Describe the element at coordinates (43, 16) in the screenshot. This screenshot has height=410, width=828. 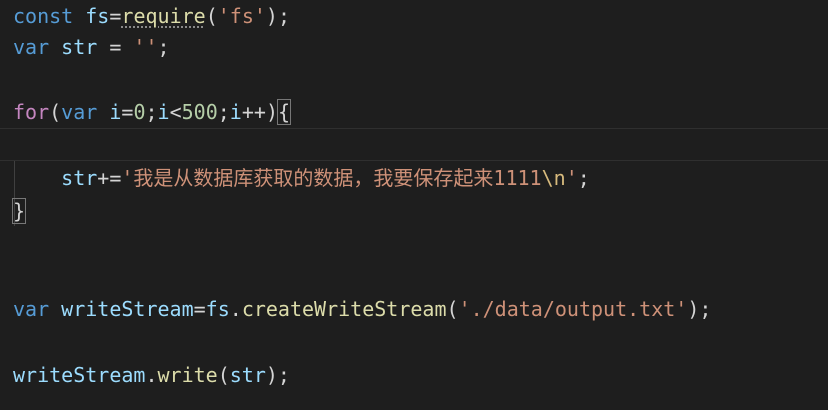
I see `keyword-const: const` at that location.